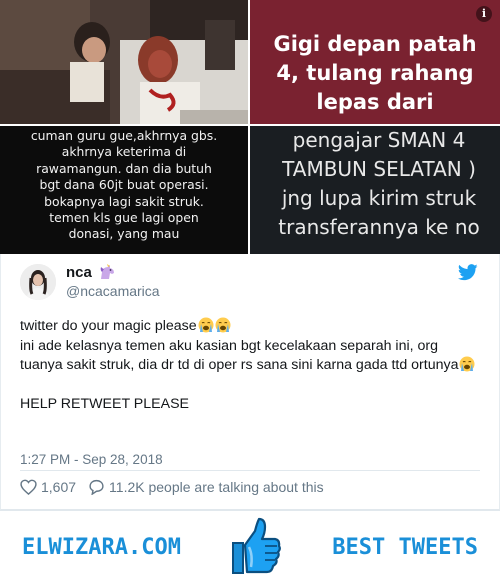 This screenshot has height=582, width=500. I want to click on tweet-header: nca @ncacamarica, so click(250, 283).